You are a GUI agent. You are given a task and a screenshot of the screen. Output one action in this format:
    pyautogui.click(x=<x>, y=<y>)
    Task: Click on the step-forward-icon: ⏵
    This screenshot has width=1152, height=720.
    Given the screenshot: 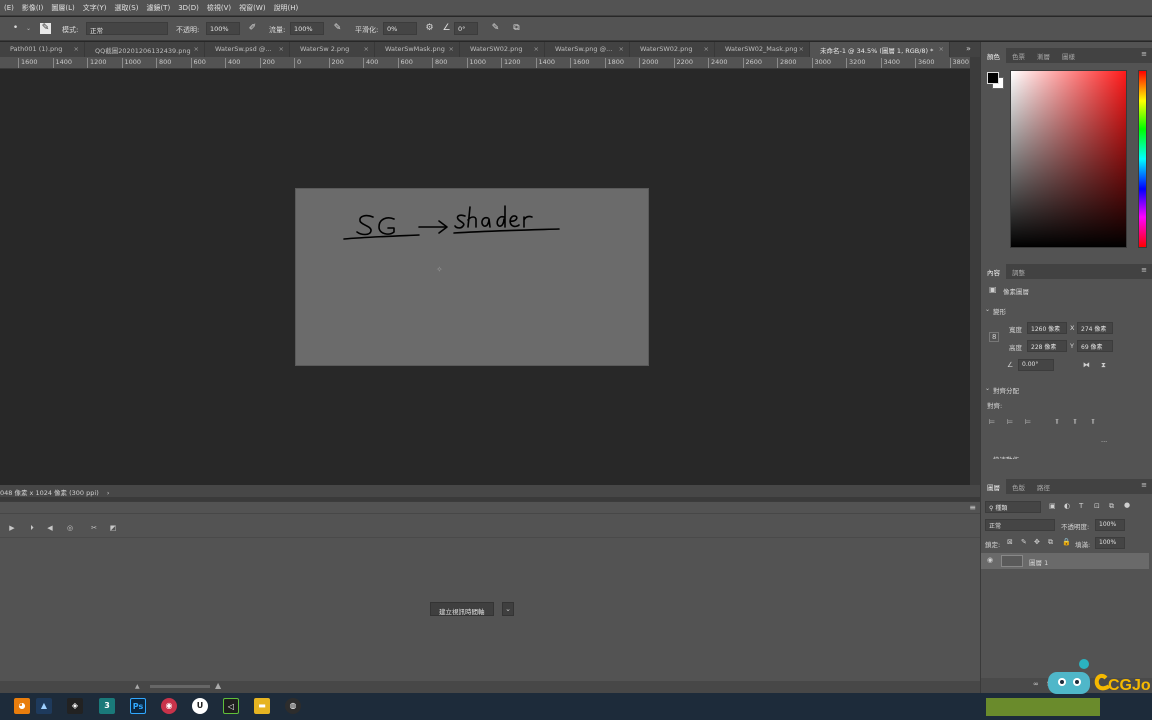 What is the action you would take?
    pyautogui.click(x=32, y=528)
    